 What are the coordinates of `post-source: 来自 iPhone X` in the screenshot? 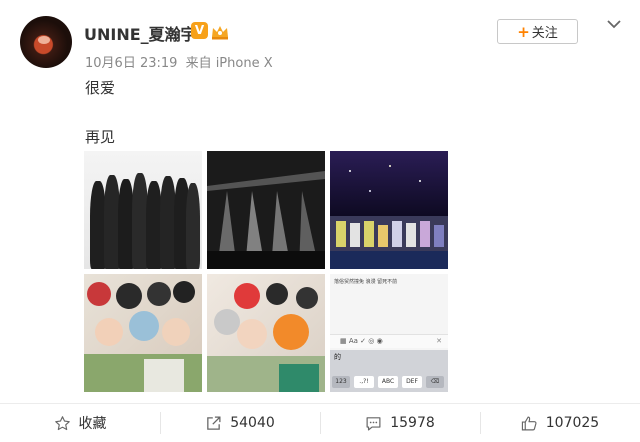 It's located at (229, 63).